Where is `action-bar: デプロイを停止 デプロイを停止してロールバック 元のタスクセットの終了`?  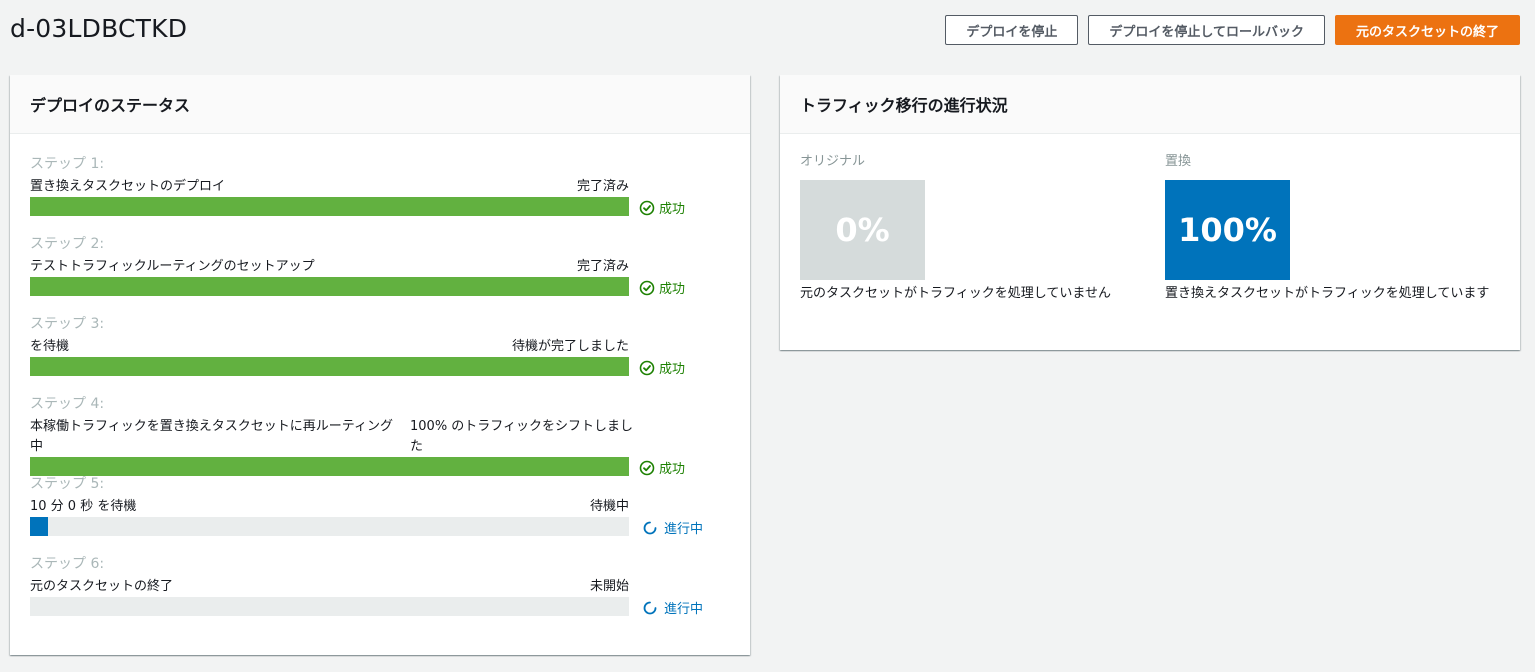
action-bar: デプロイを停止 デプロイを停止してロールバック 元のタスクセットの終了 is located at coordinates (1232, 30).